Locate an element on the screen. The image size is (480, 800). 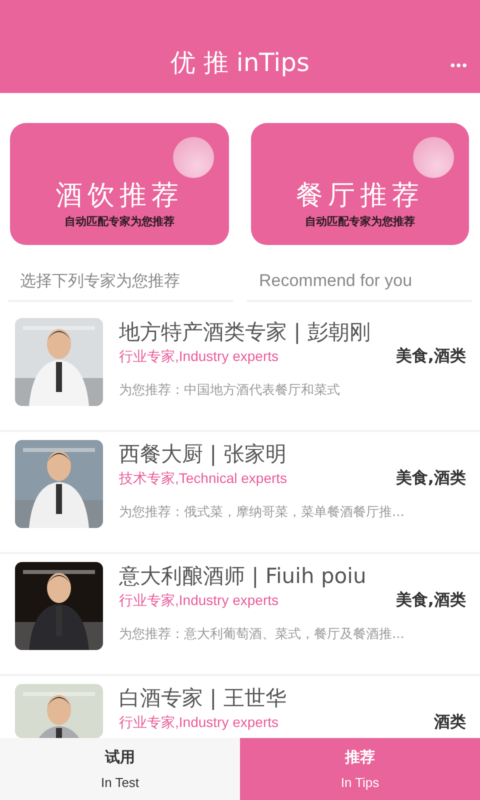
expert-name: 白酒专家 | 王世华 is located at coordinates (203, 698).